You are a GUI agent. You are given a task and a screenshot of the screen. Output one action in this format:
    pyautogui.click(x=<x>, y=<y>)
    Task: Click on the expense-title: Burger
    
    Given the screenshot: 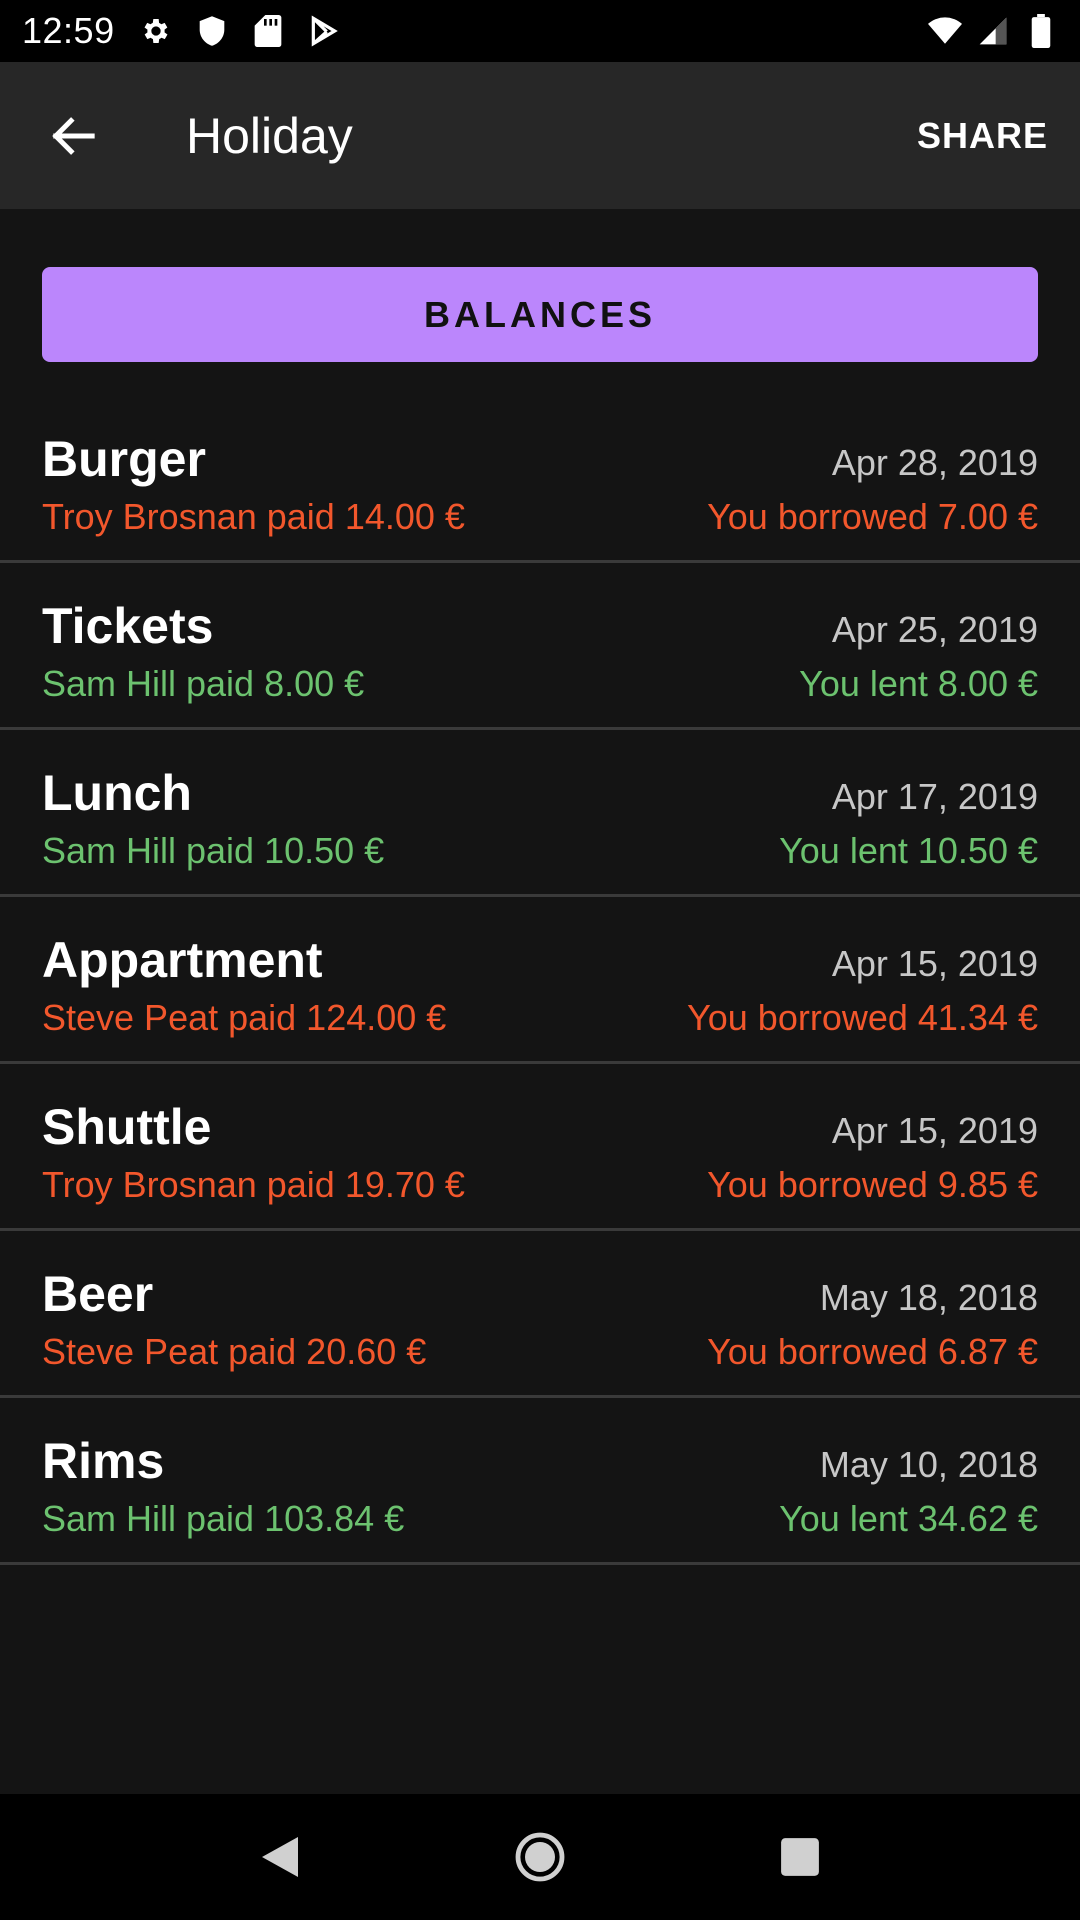 What is the action you would take?
    pyautogui.click(x=124, y=459)
    